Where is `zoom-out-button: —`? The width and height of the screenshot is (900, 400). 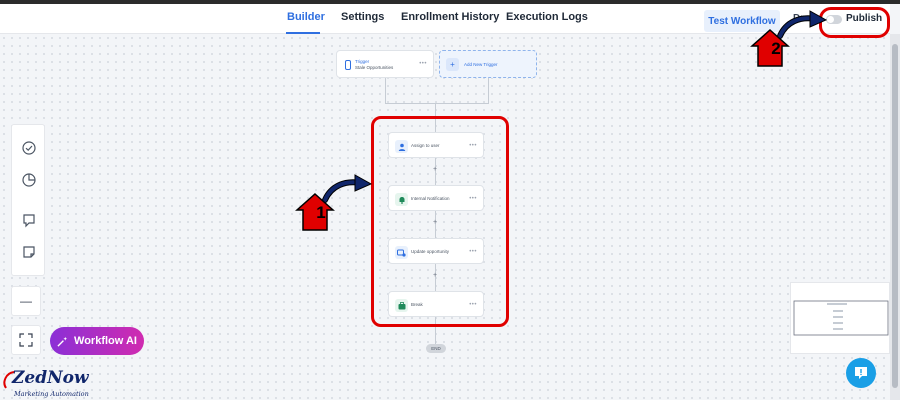
zoom-out-button: — is located at coordinates (26, 301).